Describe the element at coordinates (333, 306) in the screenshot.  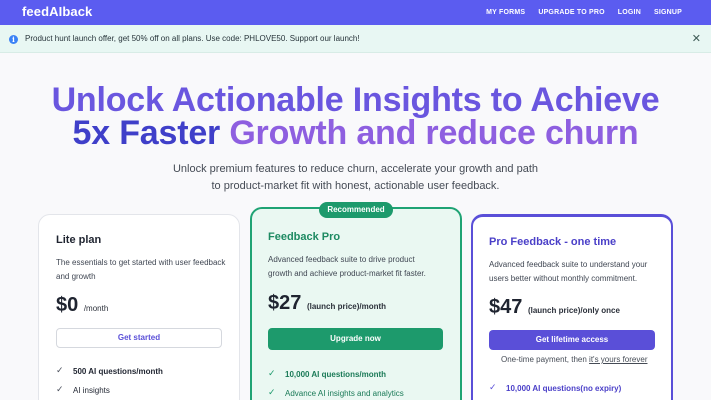
I see `feedback-pro-price-note: (launch price)` at that location.